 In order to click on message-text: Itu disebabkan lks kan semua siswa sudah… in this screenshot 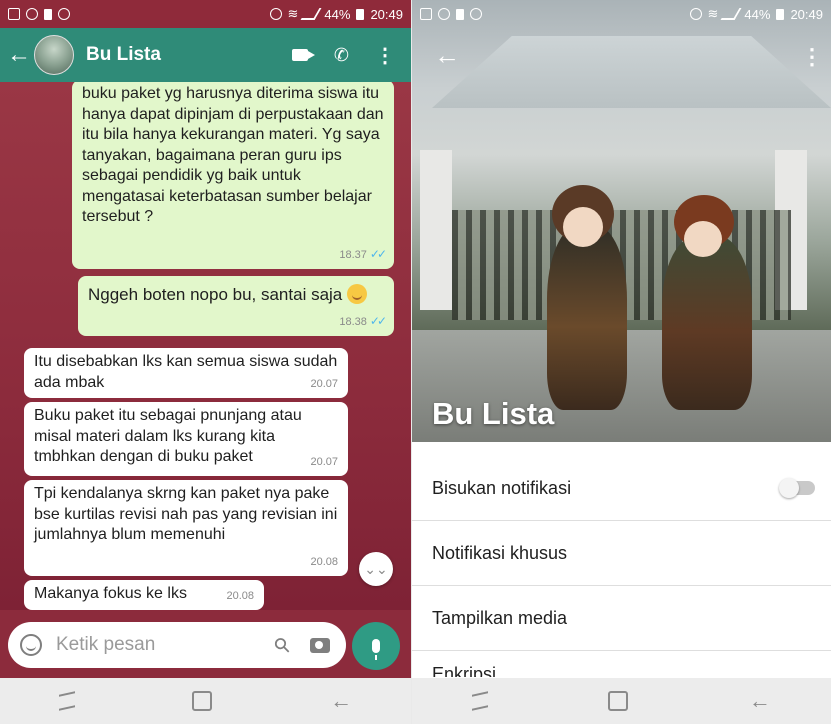, I will do `click(186, 372)`.